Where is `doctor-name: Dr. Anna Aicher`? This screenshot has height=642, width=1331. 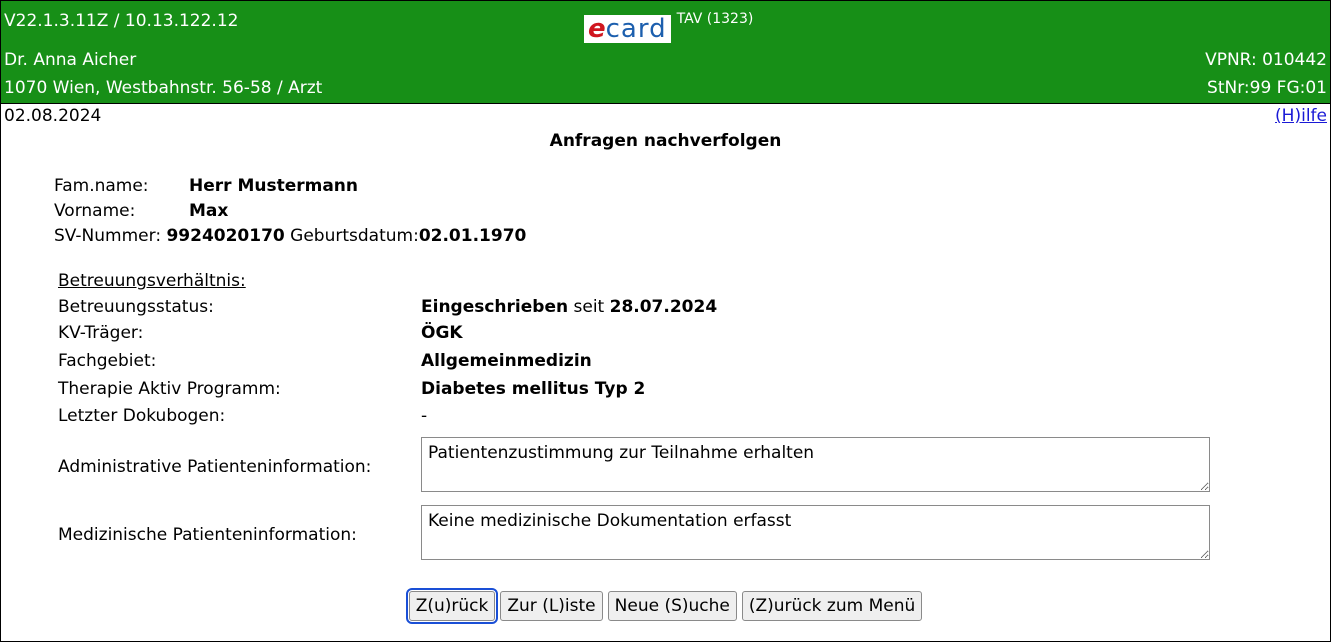
doctor-name: Dr. Anna Aicher is located at coordinates (70, 60).